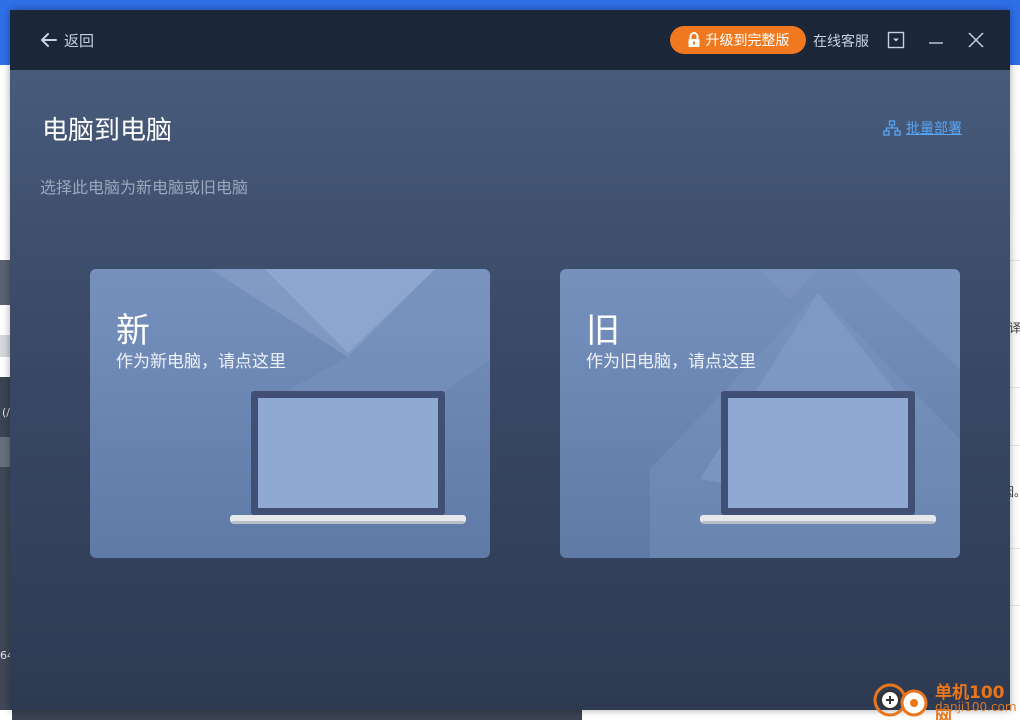  Describe the element at coordinates (934, 129) in the screenshot. I see `batch-deploy-label: 批量部署` at that location.